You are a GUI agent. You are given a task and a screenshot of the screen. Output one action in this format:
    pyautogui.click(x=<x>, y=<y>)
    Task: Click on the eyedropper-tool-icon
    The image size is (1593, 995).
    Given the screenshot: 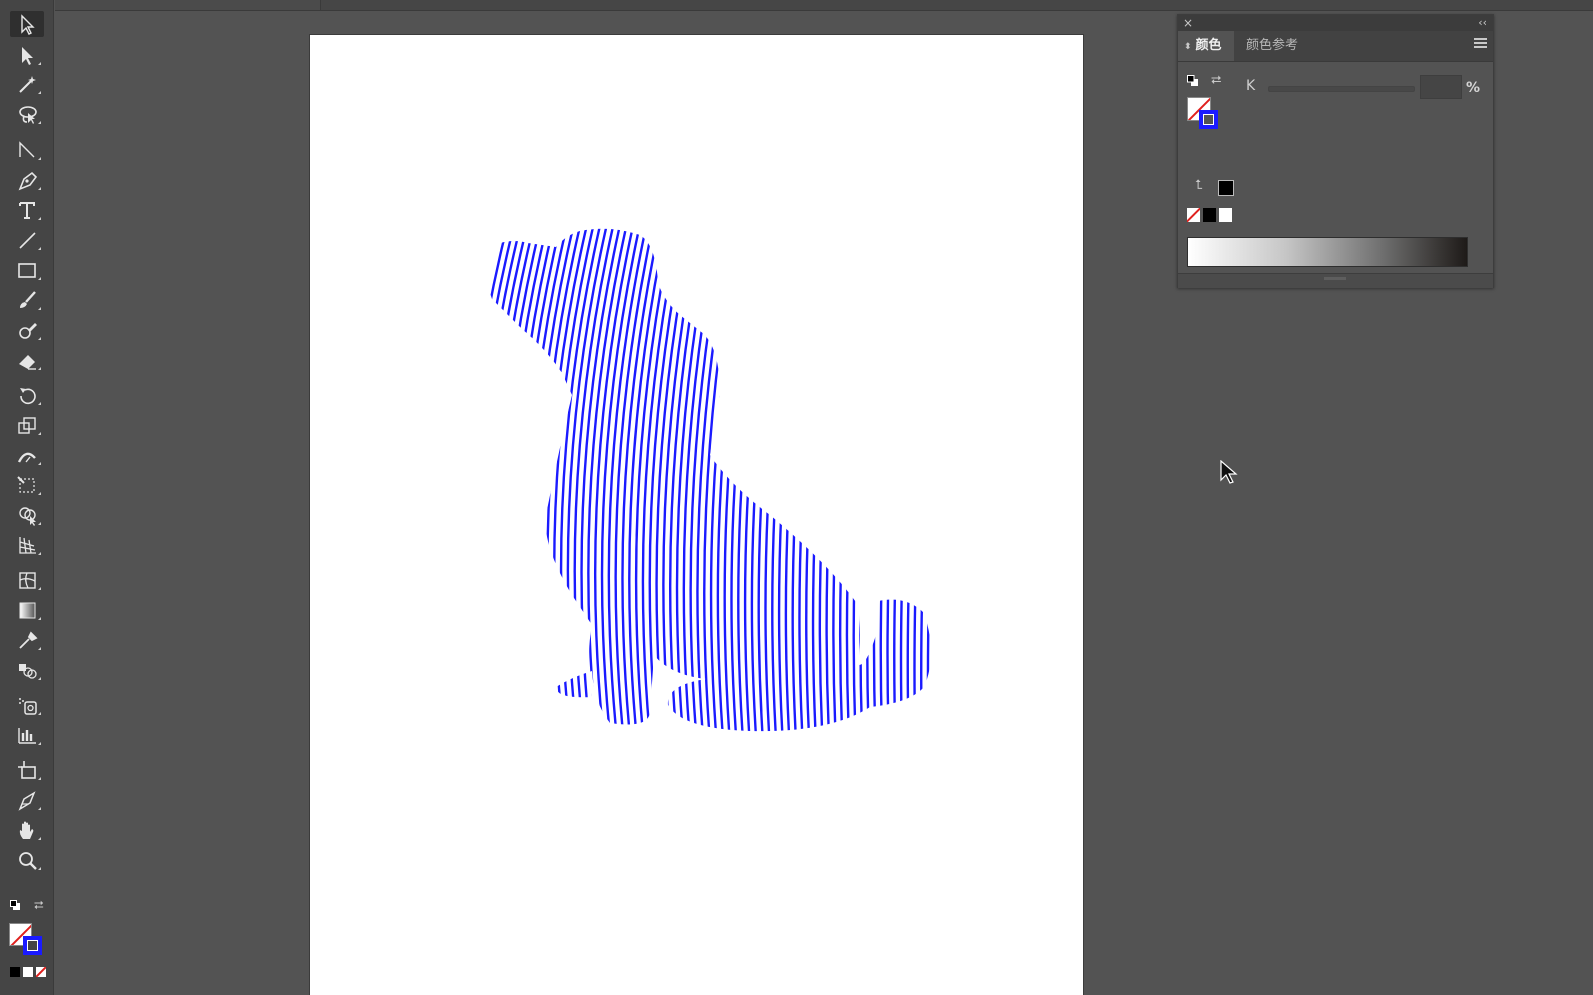 What is the action you would take?
    pyautogui.click(x=27, y=640)
    